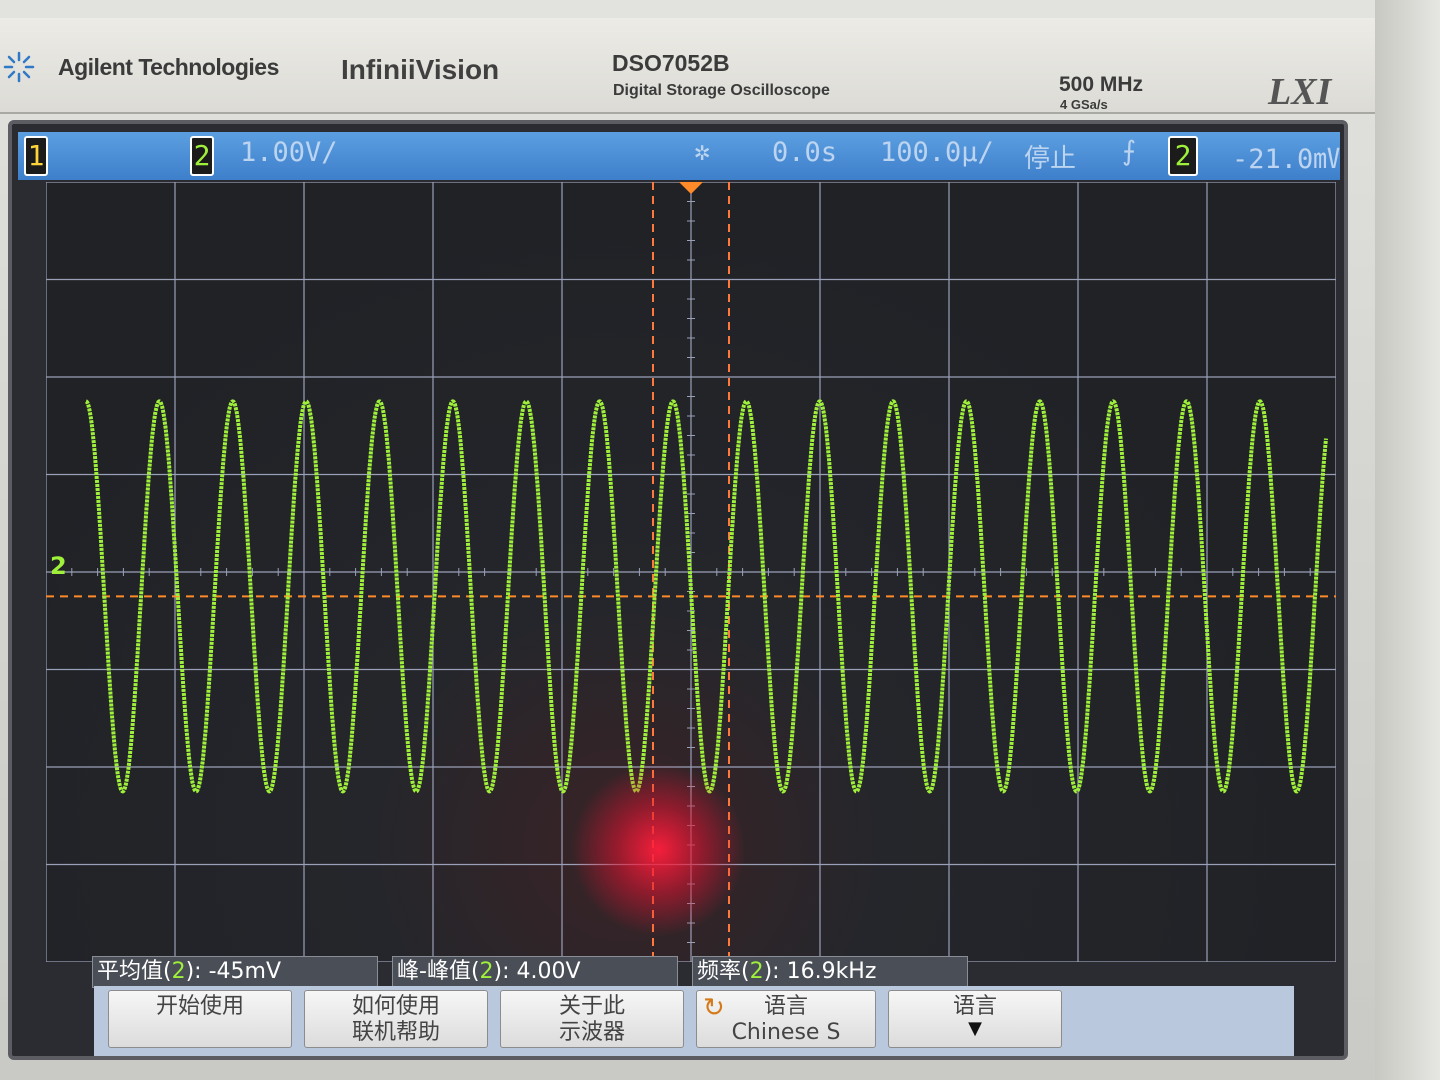 The image size is (1440, 1080). What do you see at coordinates (1050, 159) in the screenshot?
I see `run-state: 停止` at bounding box center [1050, 159].